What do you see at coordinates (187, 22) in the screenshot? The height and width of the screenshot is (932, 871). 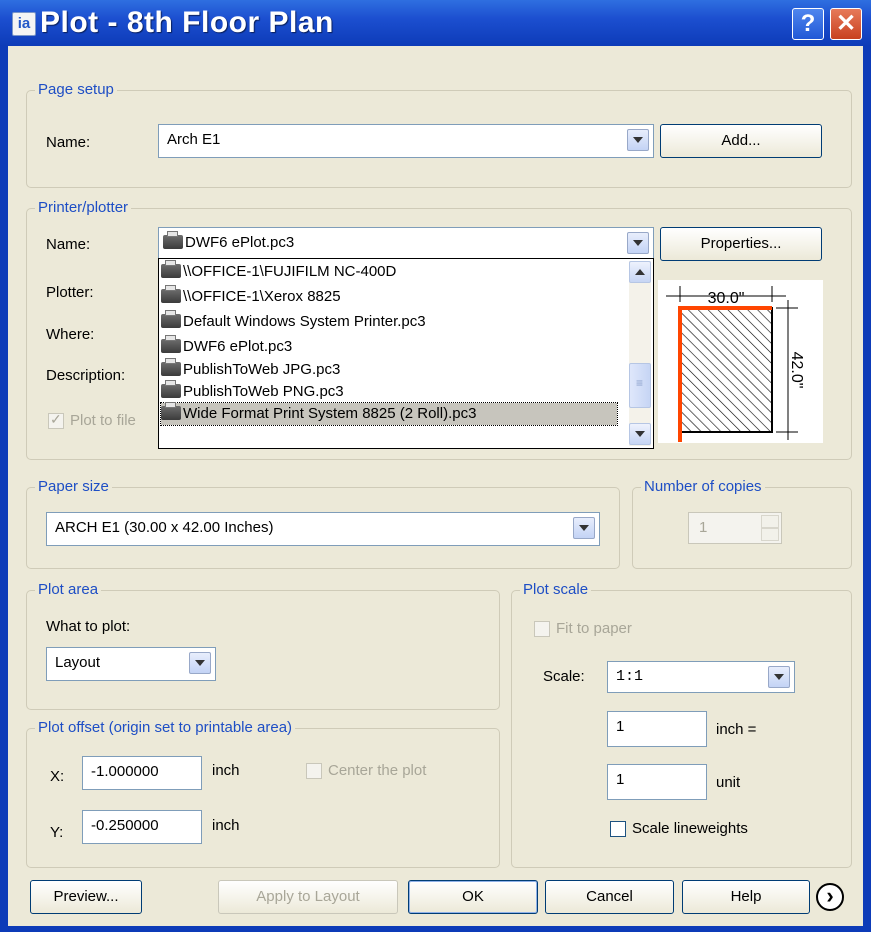 I see `window-title: Plot - 8th Floor Plan` at bounding box center [187, 22].